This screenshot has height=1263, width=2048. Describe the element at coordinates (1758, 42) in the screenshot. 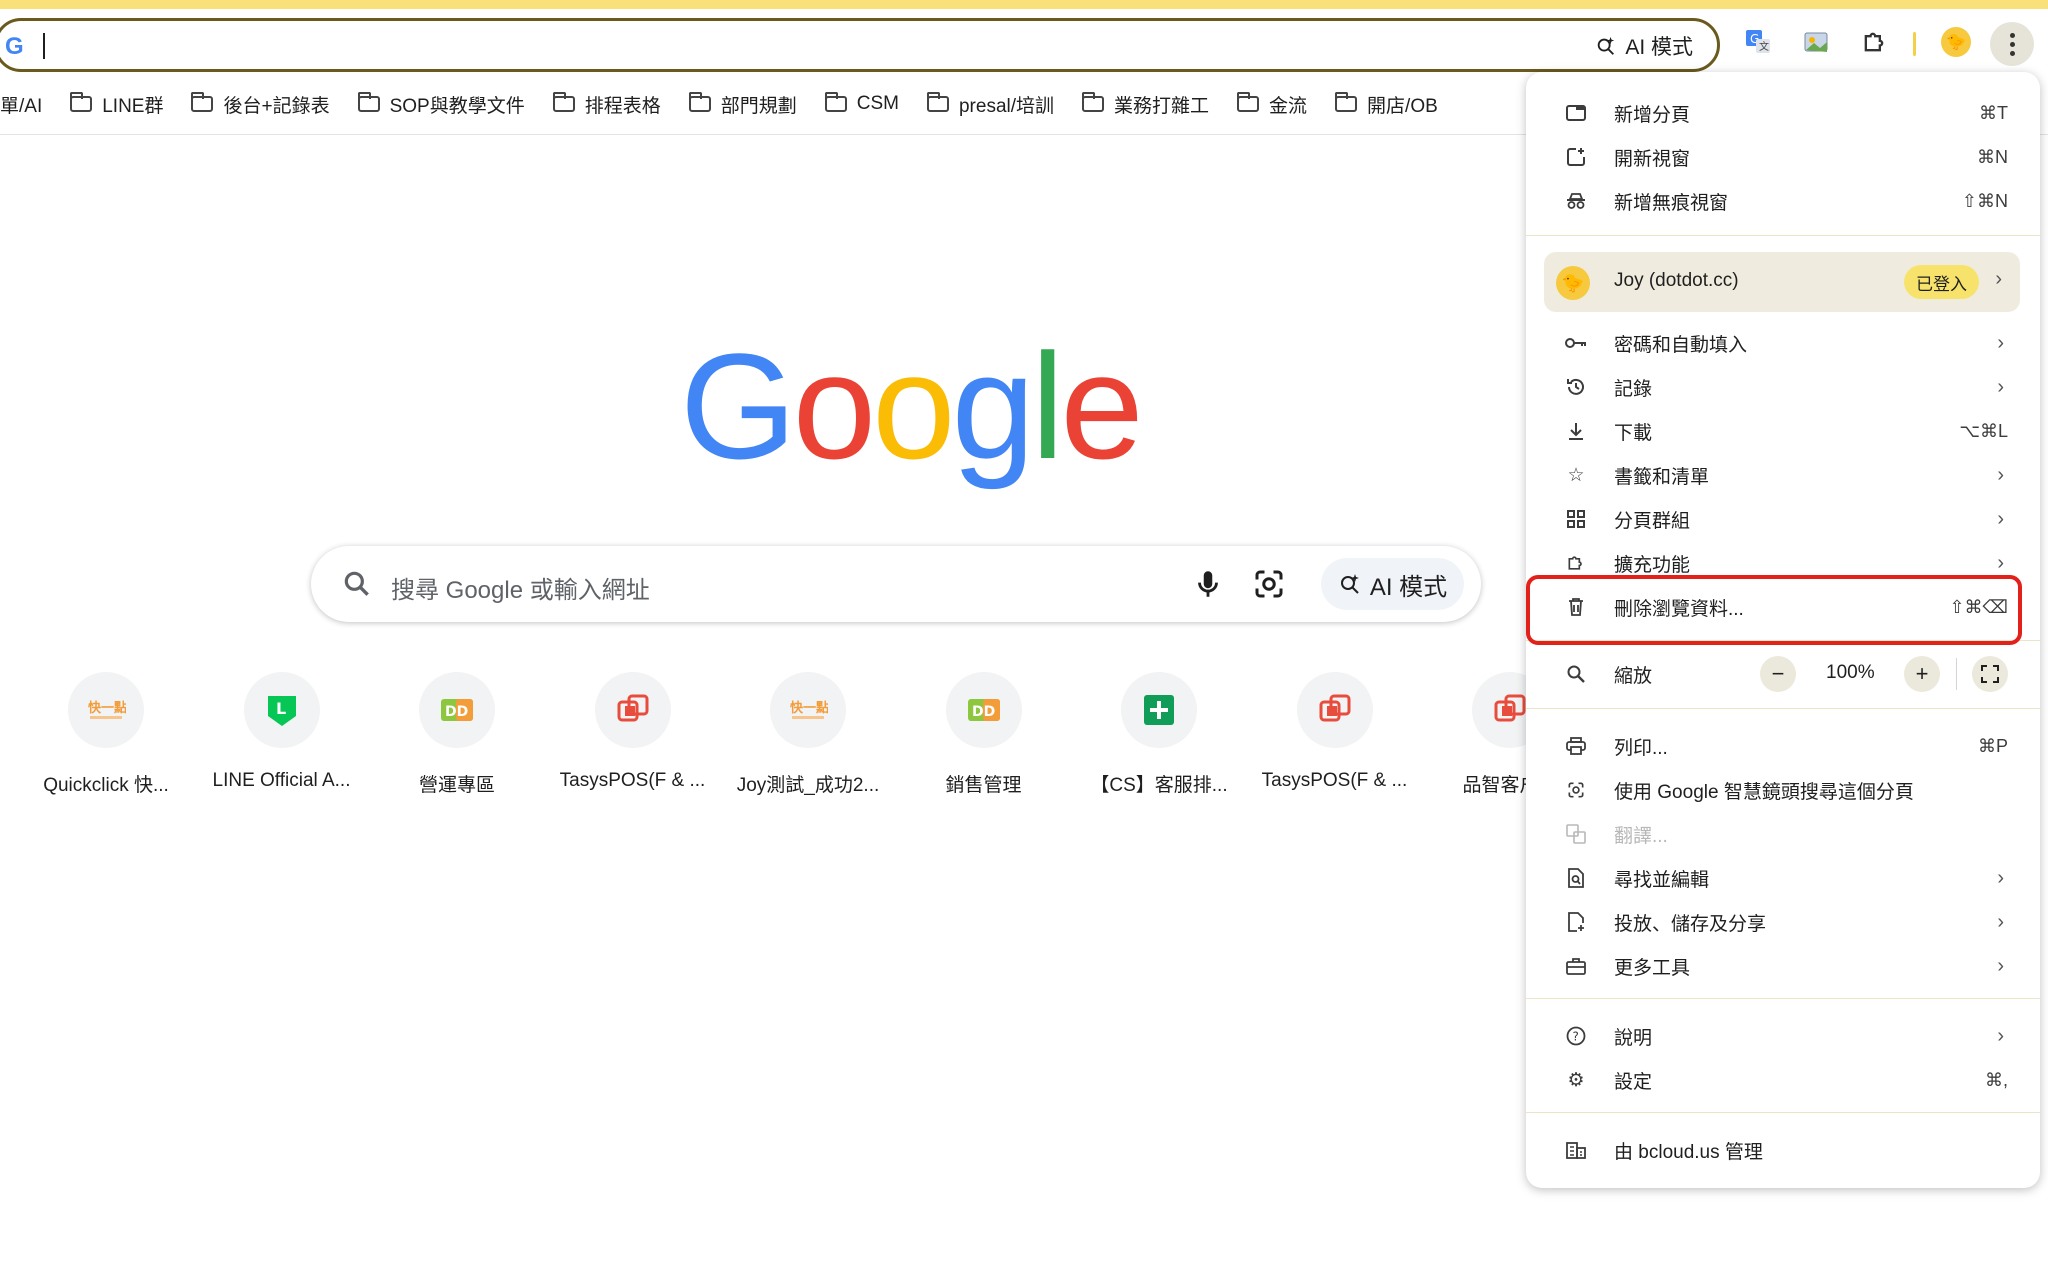

I see `translate-extension-icon: G文` at that location.